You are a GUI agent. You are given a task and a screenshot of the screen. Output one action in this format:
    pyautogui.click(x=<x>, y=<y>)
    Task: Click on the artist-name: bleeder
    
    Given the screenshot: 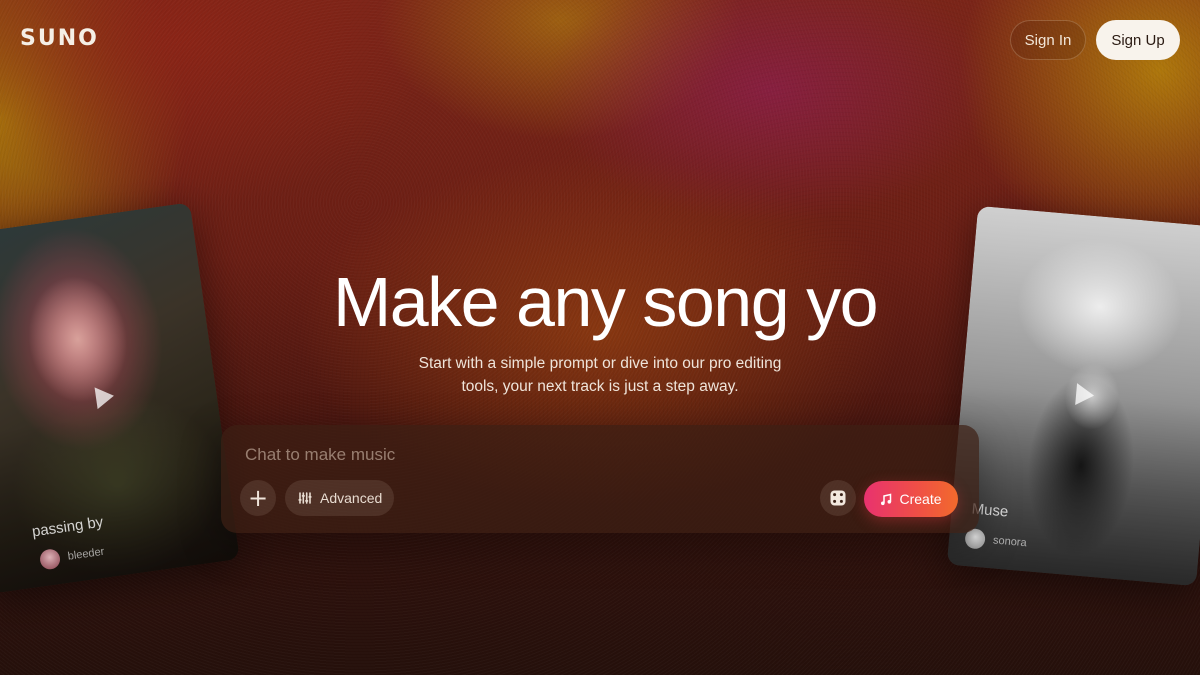 What is the action you would take?
    pyautogui.click(x=86, y=554)
    